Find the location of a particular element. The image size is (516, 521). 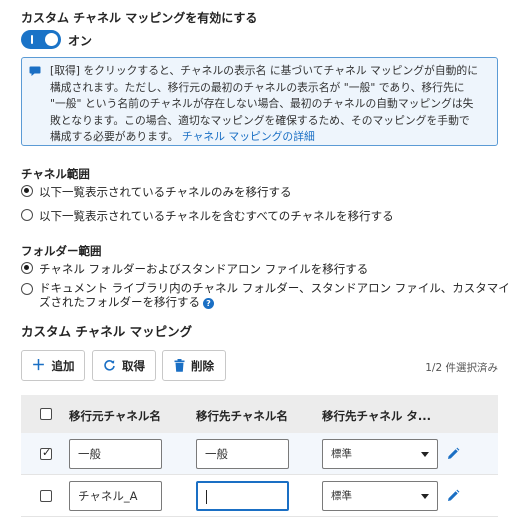

add-button-label: 追加 is located at coordinates (63, 365).